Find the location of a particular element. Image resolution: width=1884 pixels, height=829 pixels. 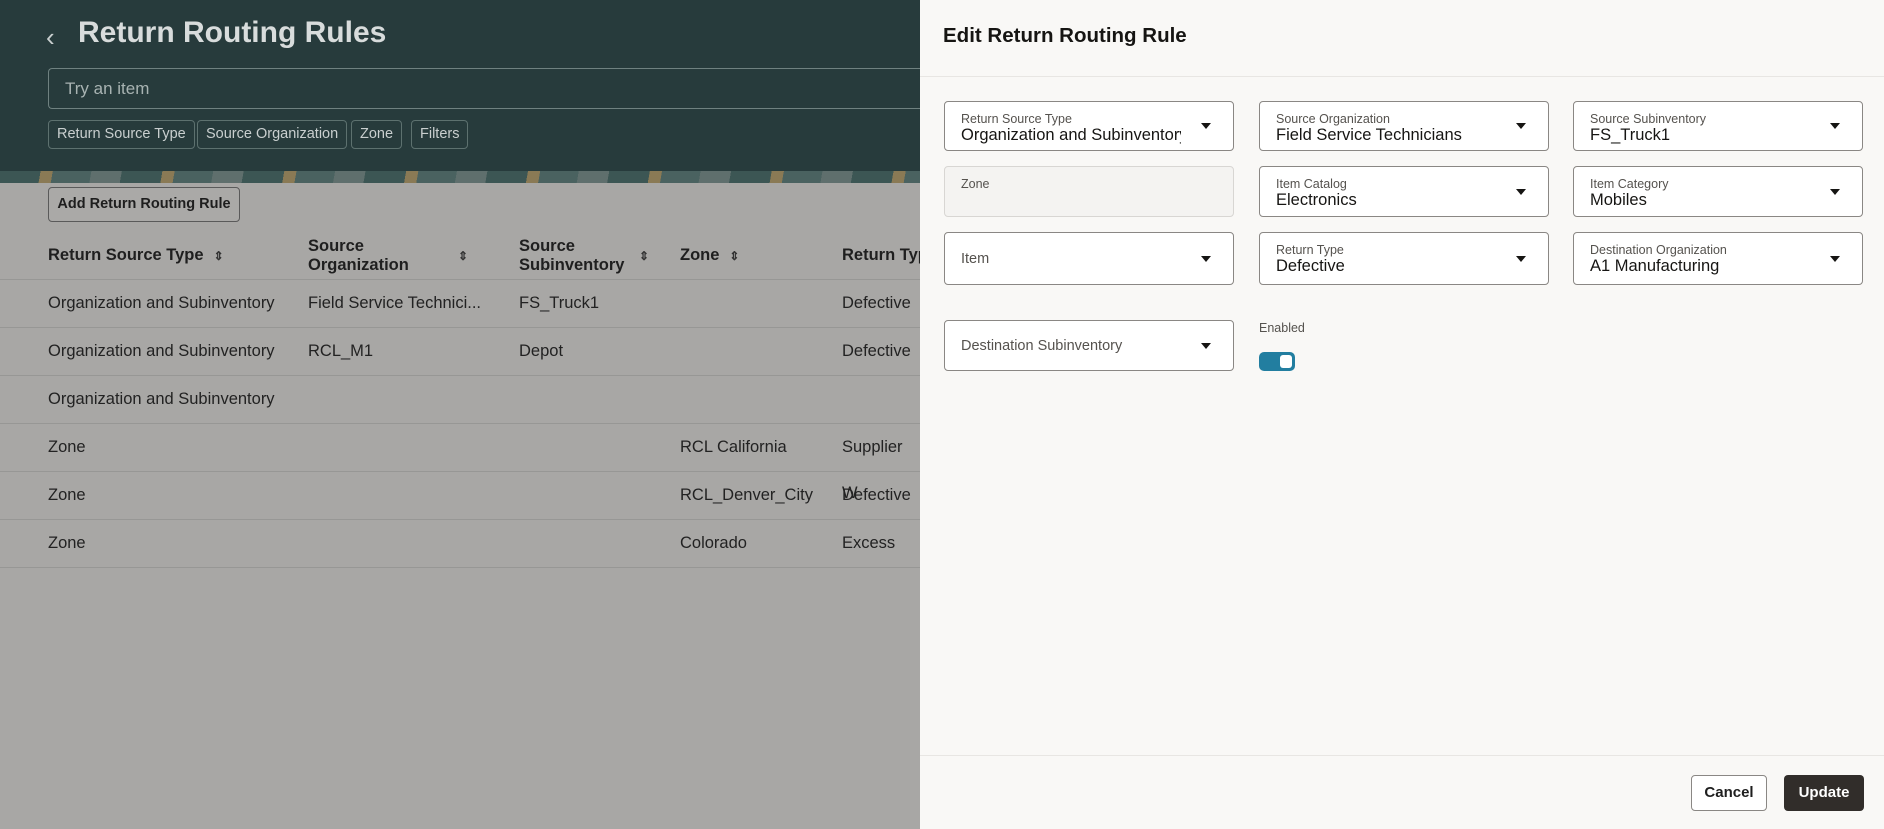

back-chevron-icon: ‹ is located at coordinates (50, 37).